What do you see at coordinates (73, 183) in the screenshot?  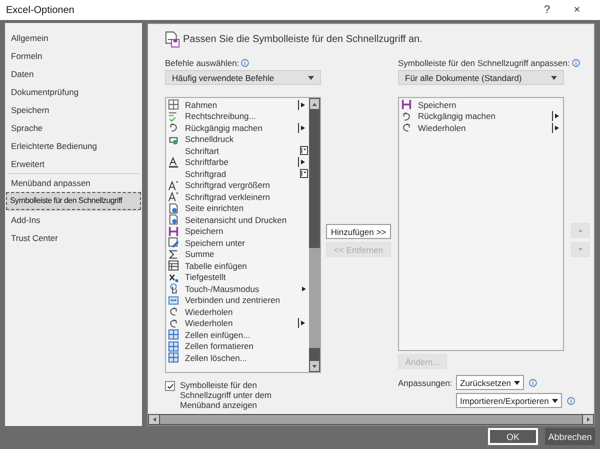 I see `sidebar-item: Menüband anpassen` at bounding box center [73, 183].